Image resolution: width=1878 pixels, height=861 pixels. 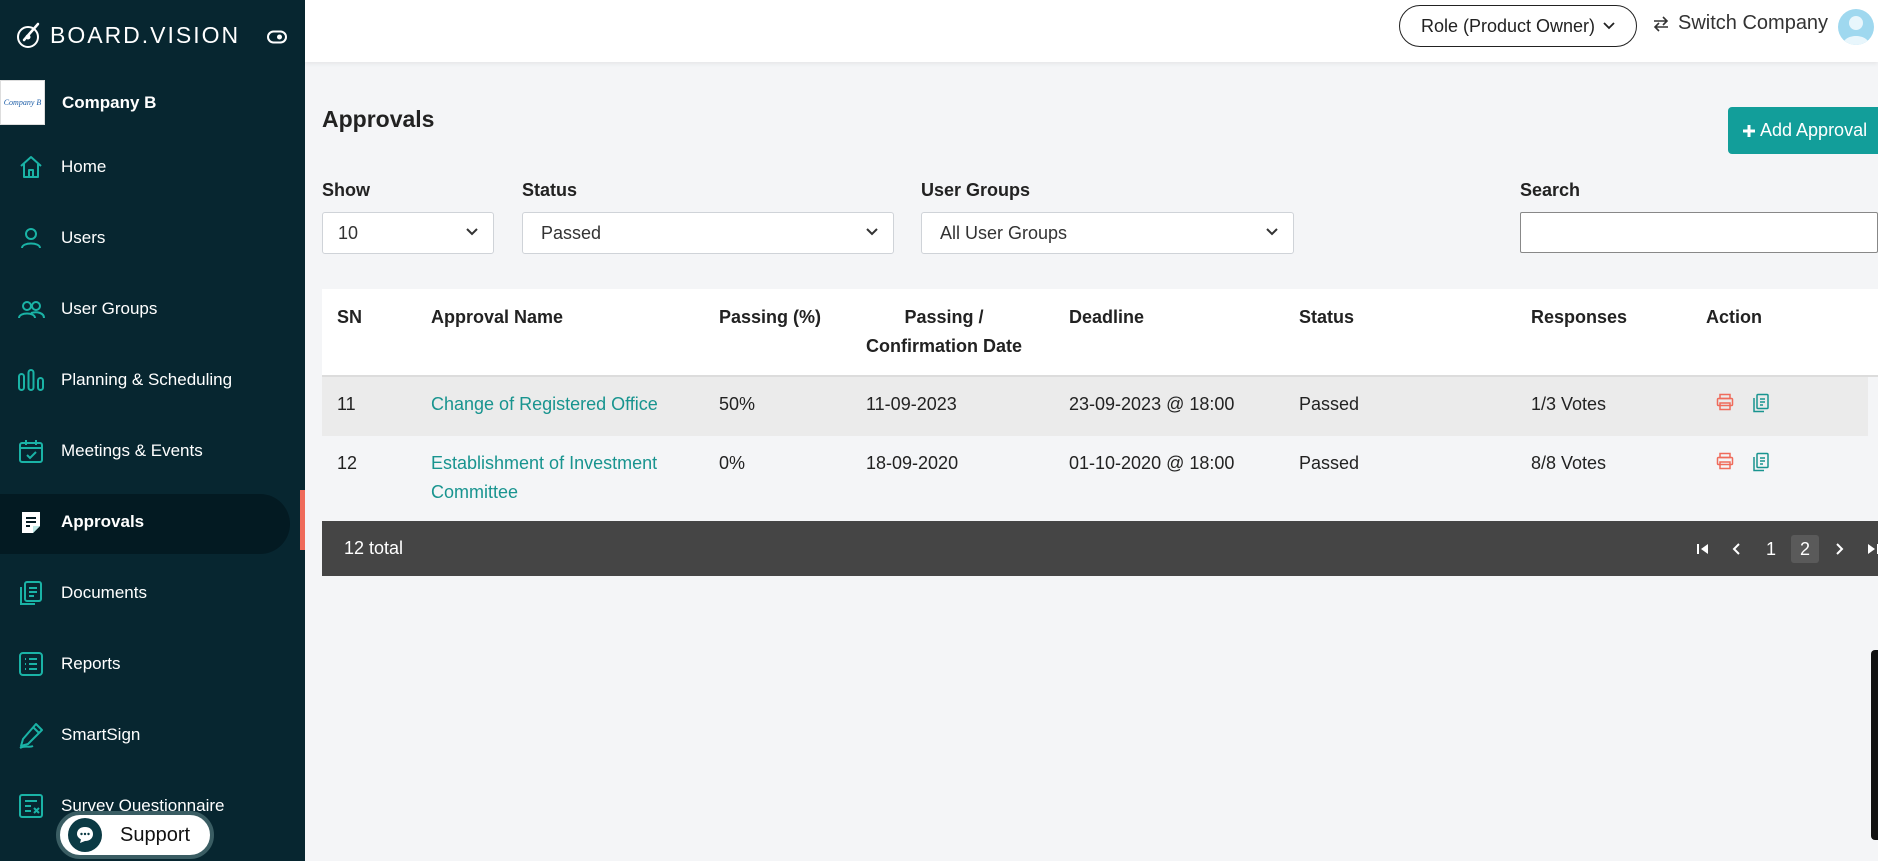 What do you see at coordinates (28, 35) in the screenshot?
I see `brand-logo-icon` at bounding box center [28, 35].